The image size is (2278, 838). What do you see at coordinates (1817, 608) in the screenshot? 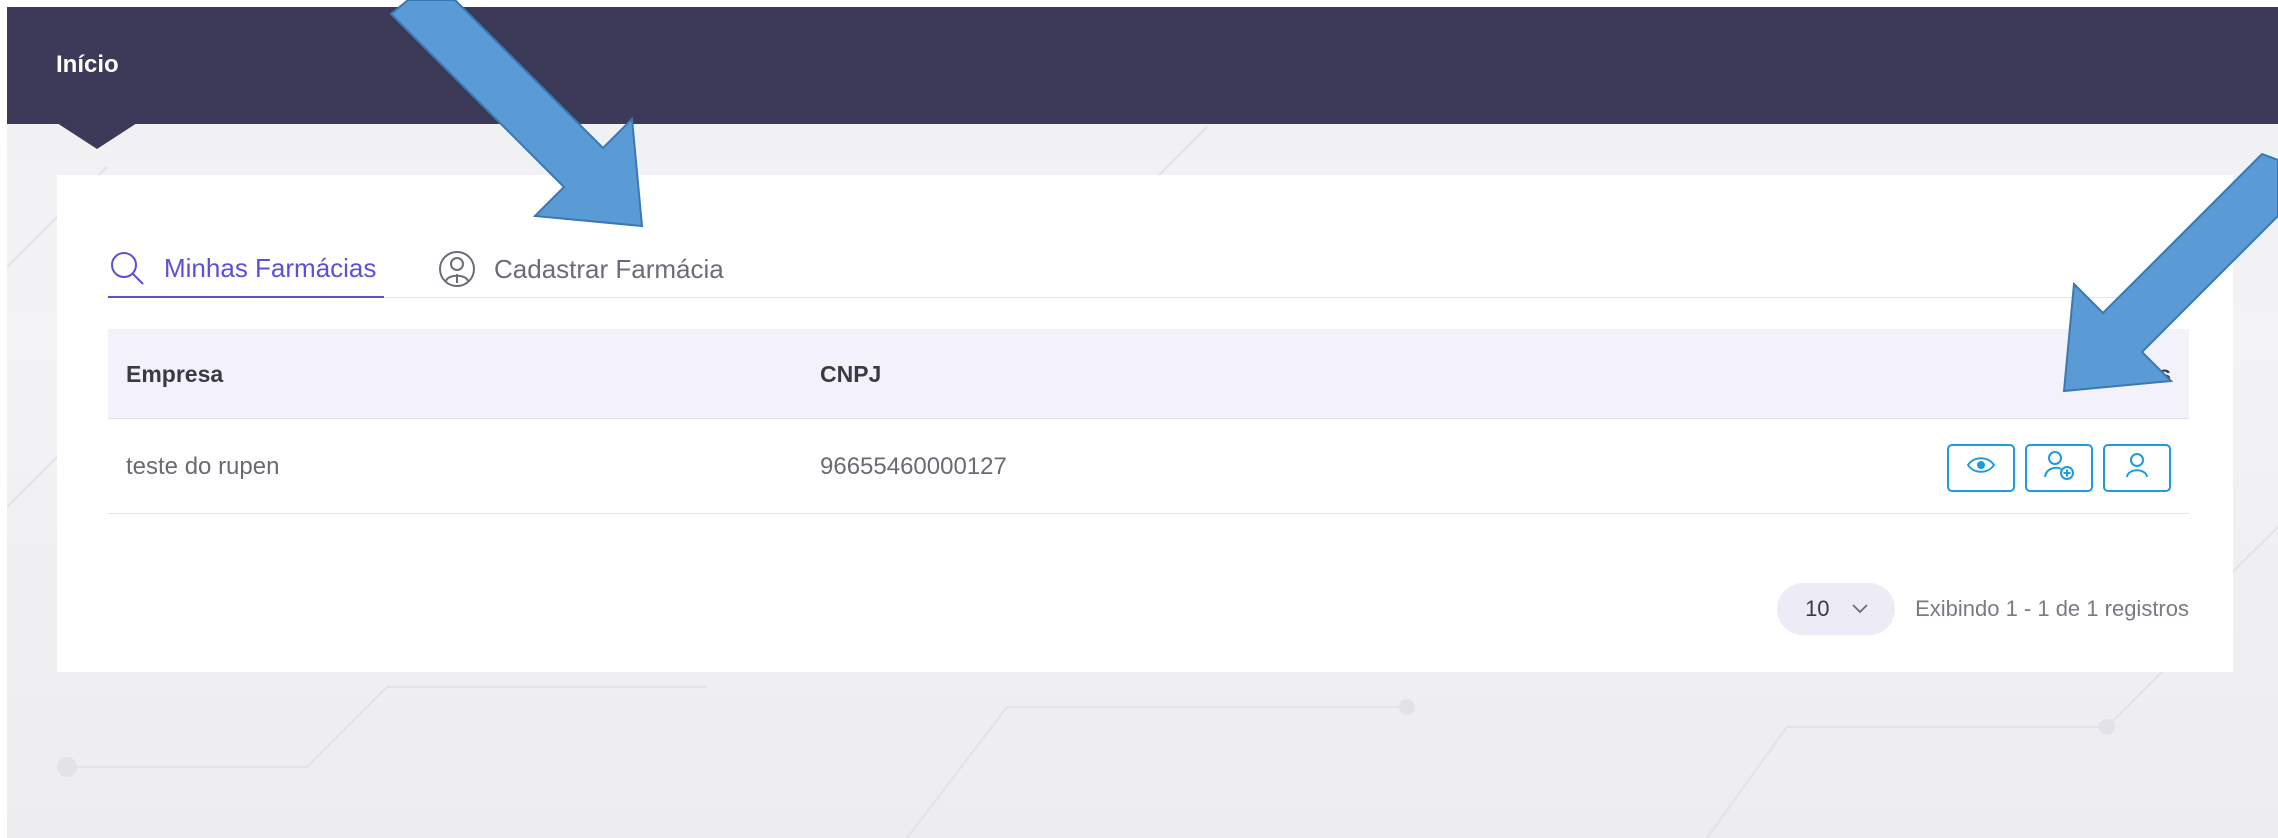
I see `page-size-value: 10` at bounding box center [1817, 608].